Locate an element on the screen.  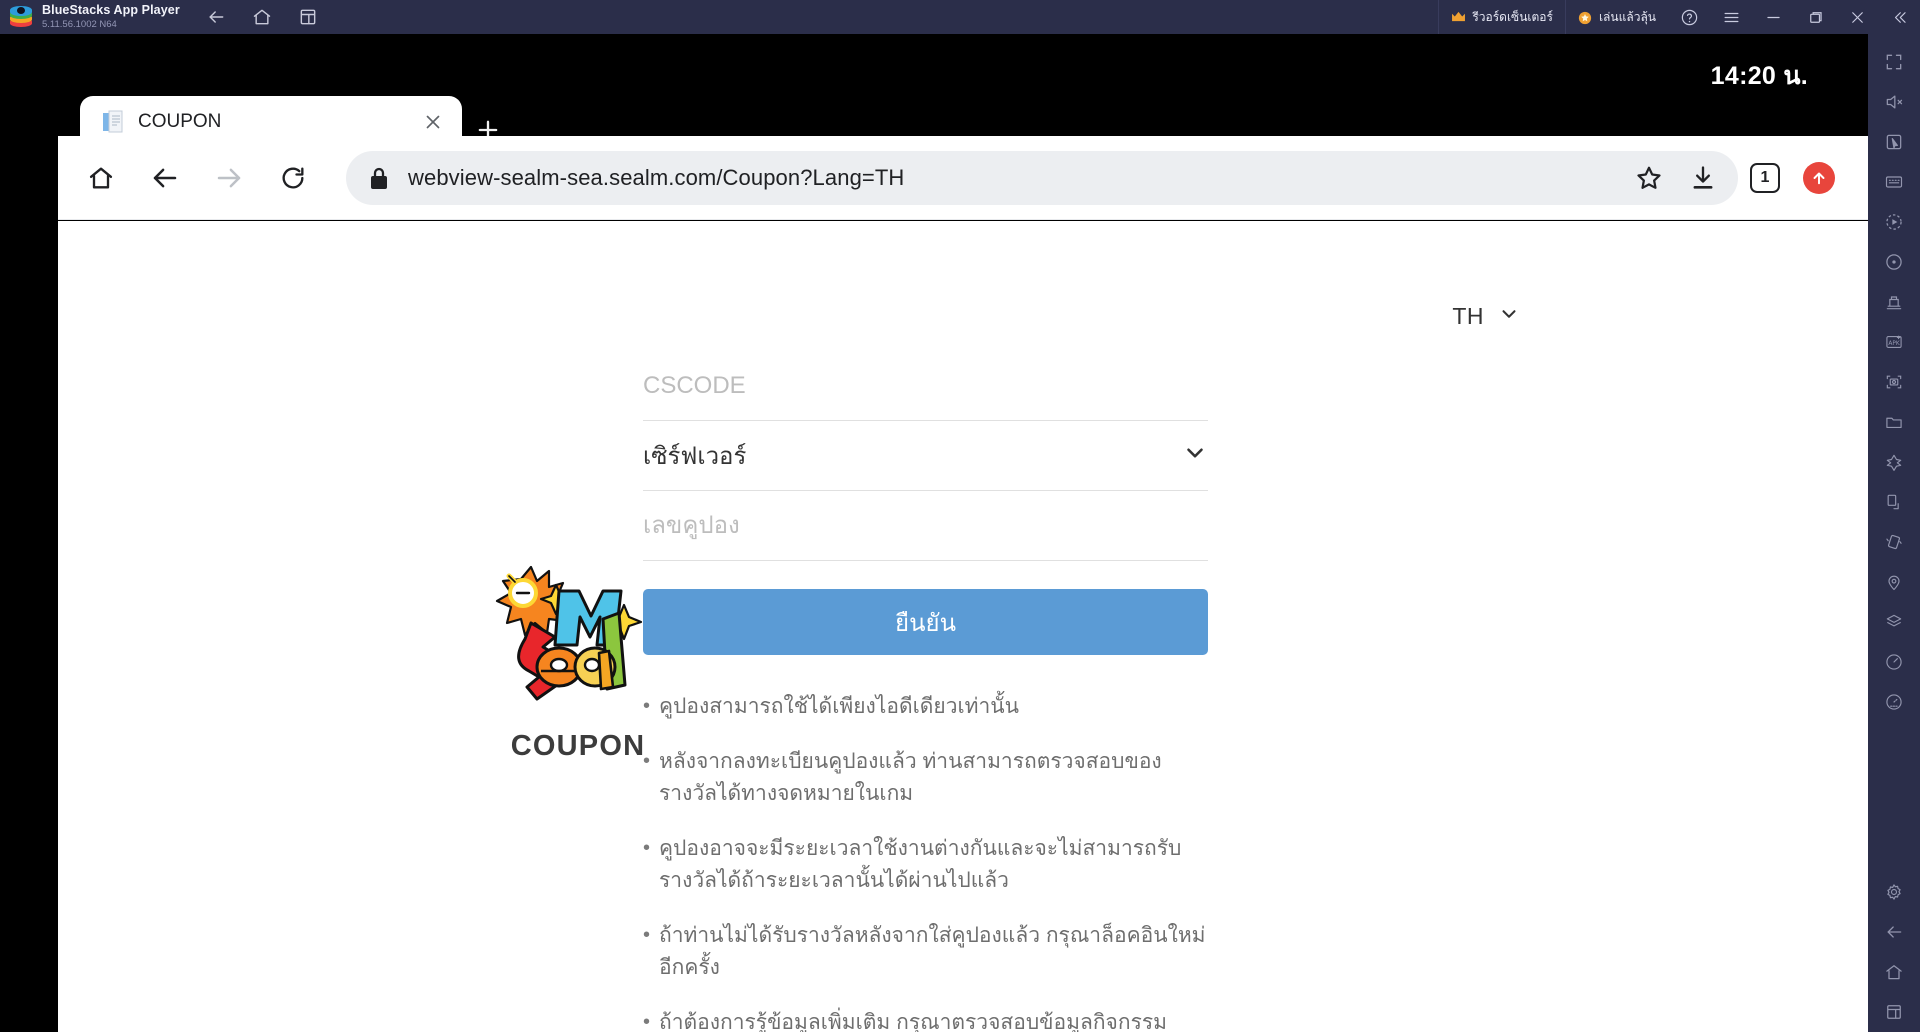
fullscreen-icon is located at coordinates (1894, 62).